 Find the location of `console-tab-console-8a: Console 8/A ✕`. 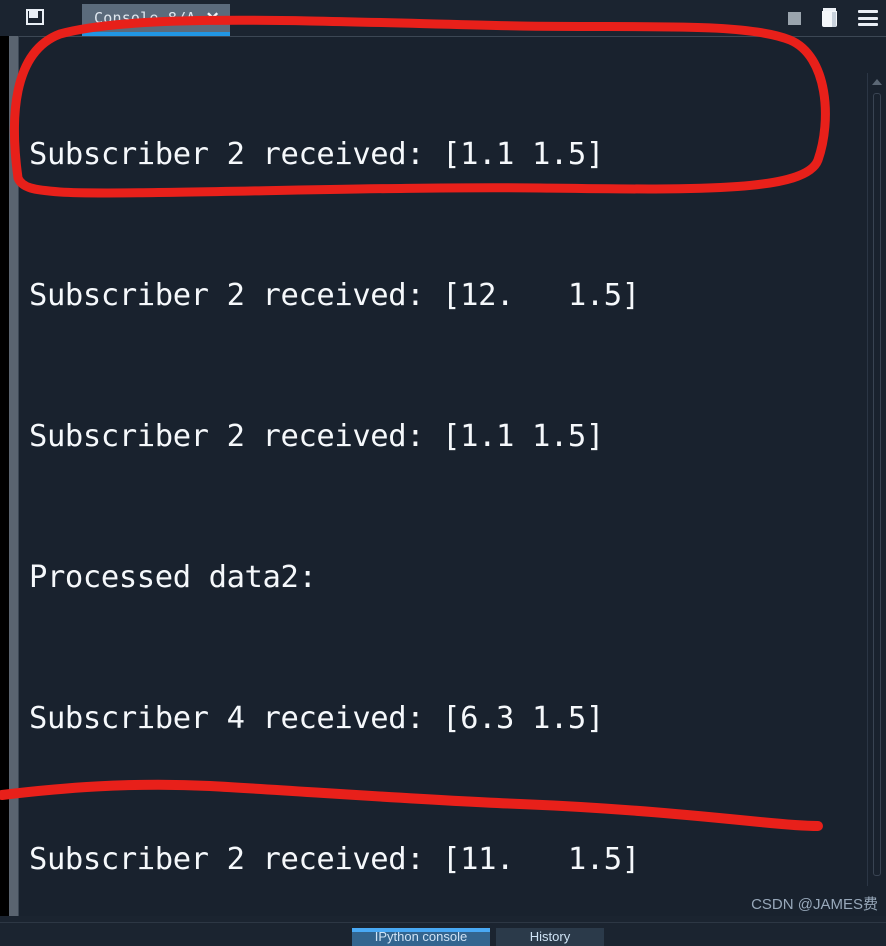

console-tab-console-8a: Console 8/A ✕ is located at coordinates (156, 19).